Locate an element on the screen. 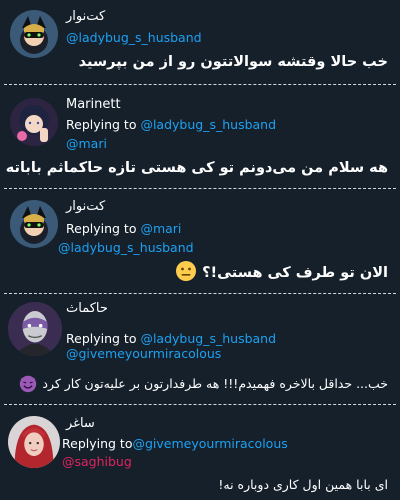 Image resolution: width=400 pixels, height=500 pixels. author-name: حاکماث is located at coordinates (87, 308).